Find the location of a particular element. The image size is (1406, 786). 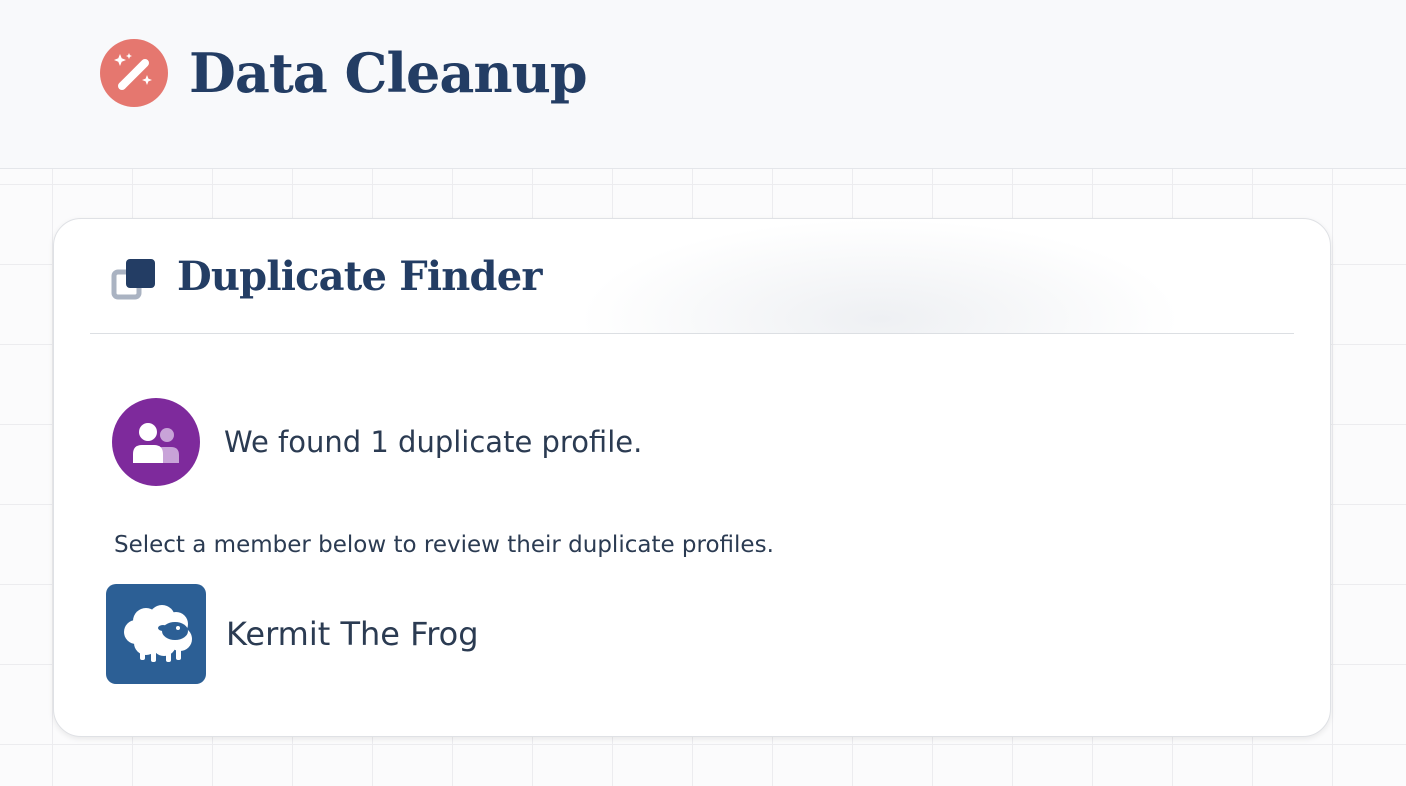

card-header: Duplicate Finder is located at coordinates (692, 276).